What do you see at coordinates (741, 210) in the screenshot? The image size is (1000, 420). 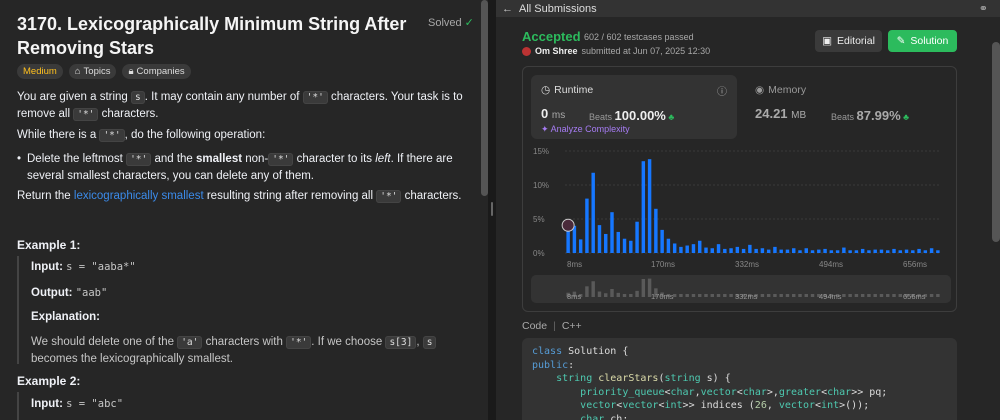 I see `runtime-distribution-chart: 0% 5% 10% 15% 8ms 170ms 332ms 494ms 656ms` at bounding box center [741, 210].